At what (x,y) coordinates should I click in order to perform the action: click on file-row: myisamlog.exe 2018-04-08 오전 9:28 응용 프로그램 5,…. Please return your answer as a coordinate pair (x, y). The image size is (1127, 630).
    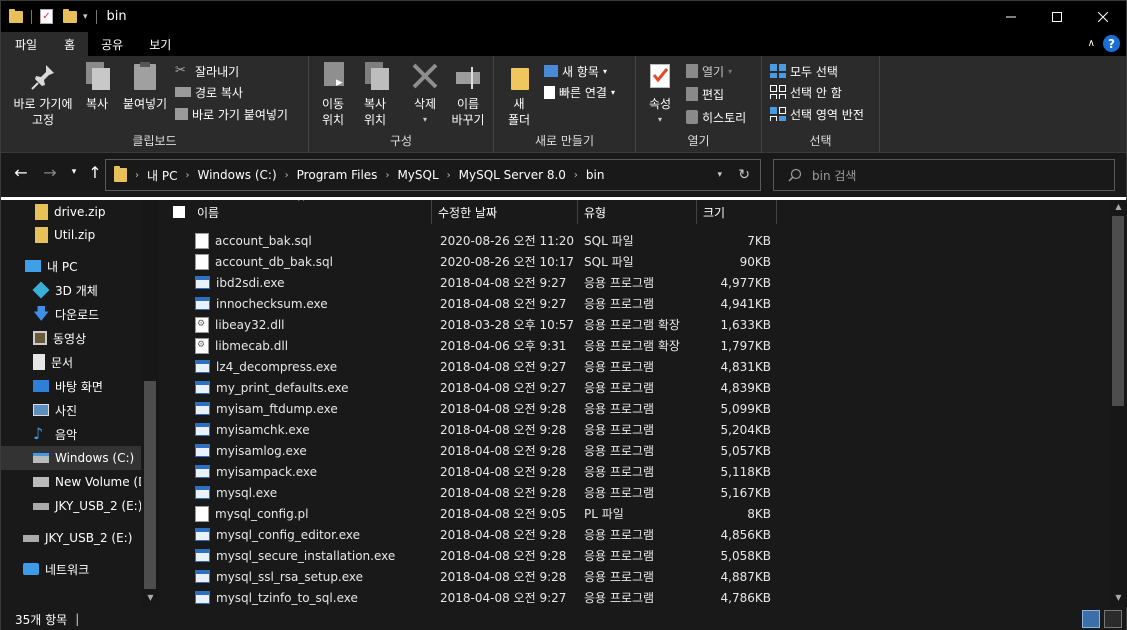
    Looking at the image, I should click on (635, 450).